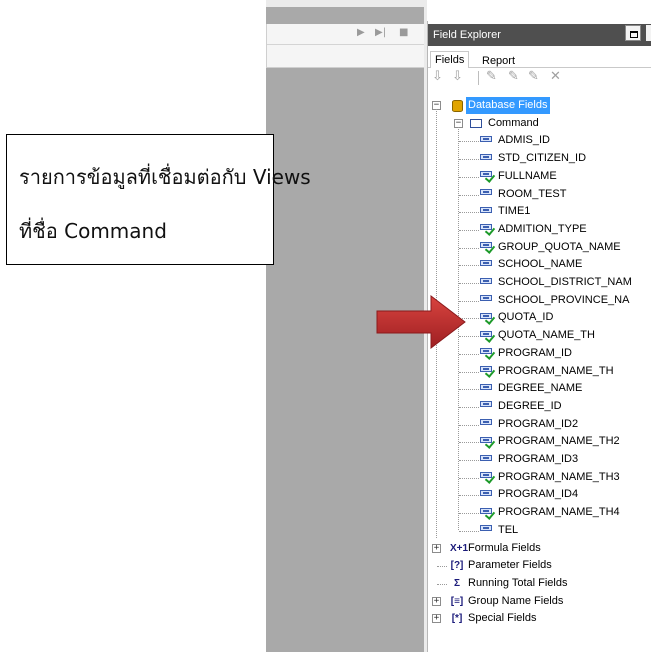 The height and width of the screenshot is (652, 651). Describe the element at coordinates (345, 3) in the screenshot. I see `editor-top-strip` at that location.